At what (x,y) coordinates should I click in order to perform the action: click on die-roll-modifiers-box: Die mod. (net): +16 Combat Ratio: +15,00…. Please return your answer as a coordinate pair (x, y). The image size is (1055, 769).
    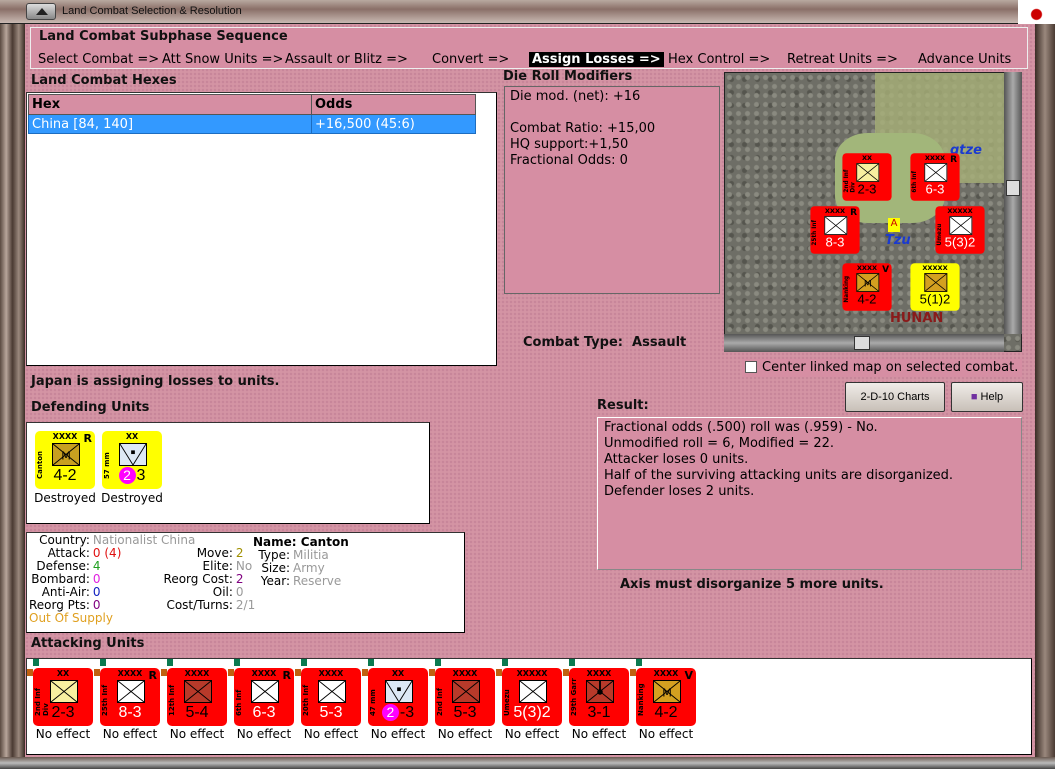
    Looking at the image, I should click on (612, 190).